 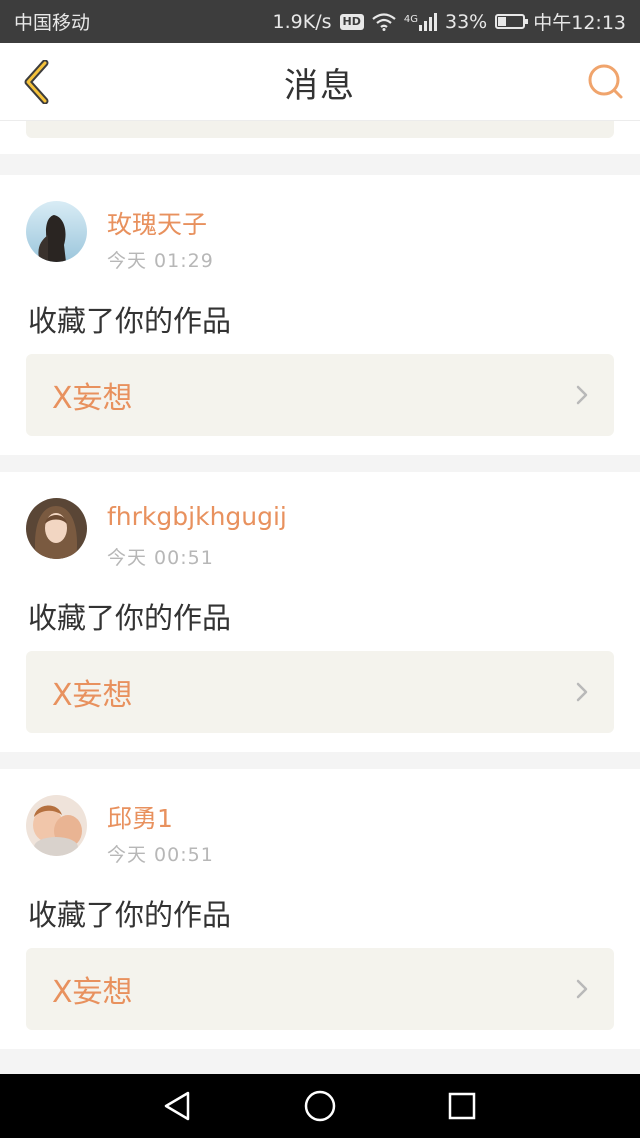 I want to click on status-right: 1.9K/s HD 4G 33% 中午12:13, so click(x=449, y=21).